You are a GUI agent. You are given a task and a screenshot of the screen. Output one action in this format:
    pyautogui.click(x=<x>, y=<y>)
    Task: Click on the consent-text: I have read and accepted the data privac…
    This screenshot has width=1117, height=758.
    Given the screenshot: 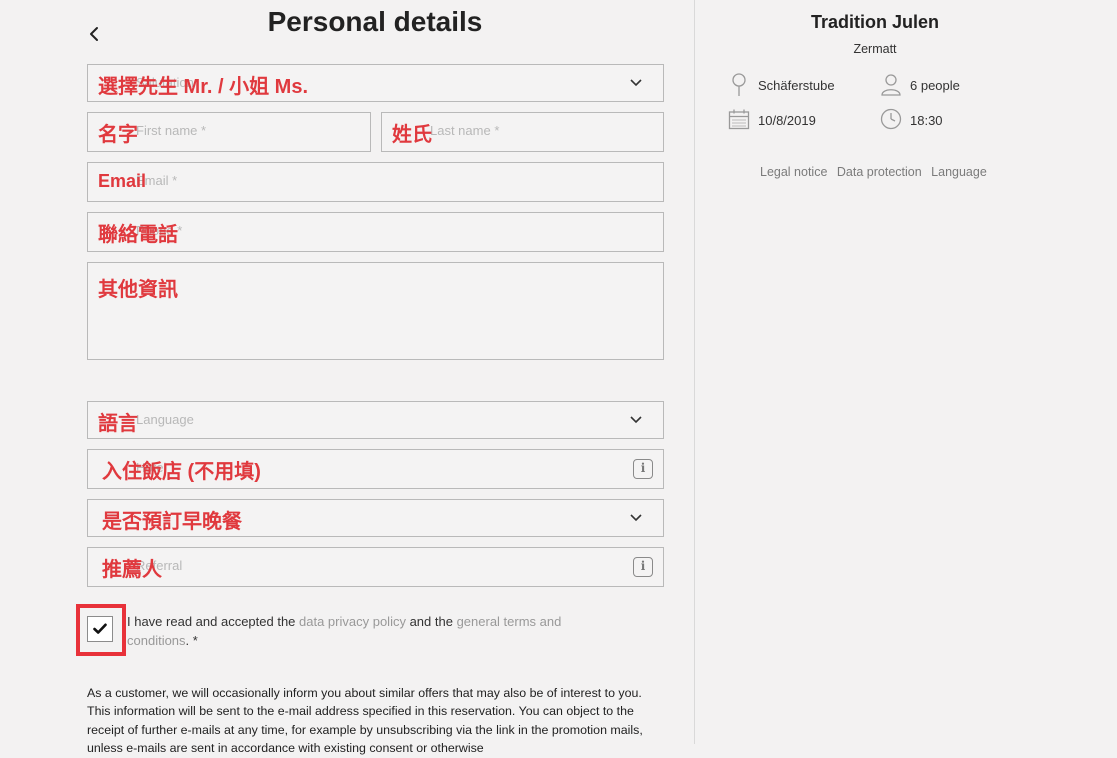 What is the action you would take?
    pyautogui.click(x=372, y=631)
    